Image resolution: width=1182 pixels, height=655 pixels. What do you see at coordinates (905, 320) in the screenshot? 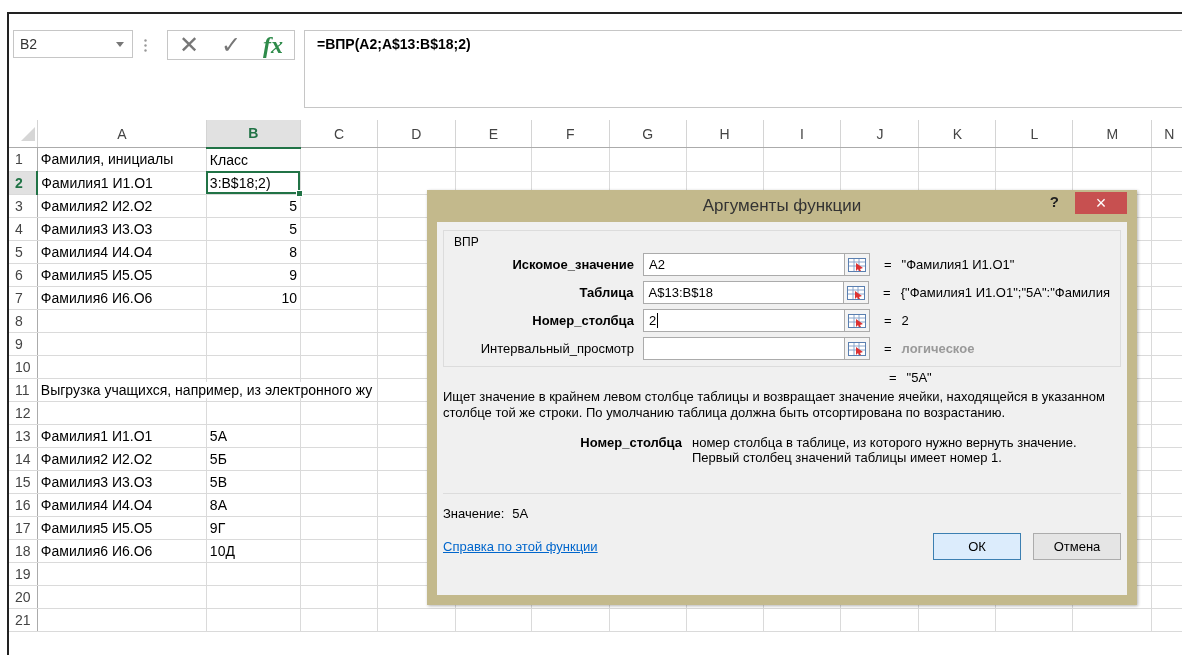
I see `argument-result: 2` at bounding box center [905, 320].